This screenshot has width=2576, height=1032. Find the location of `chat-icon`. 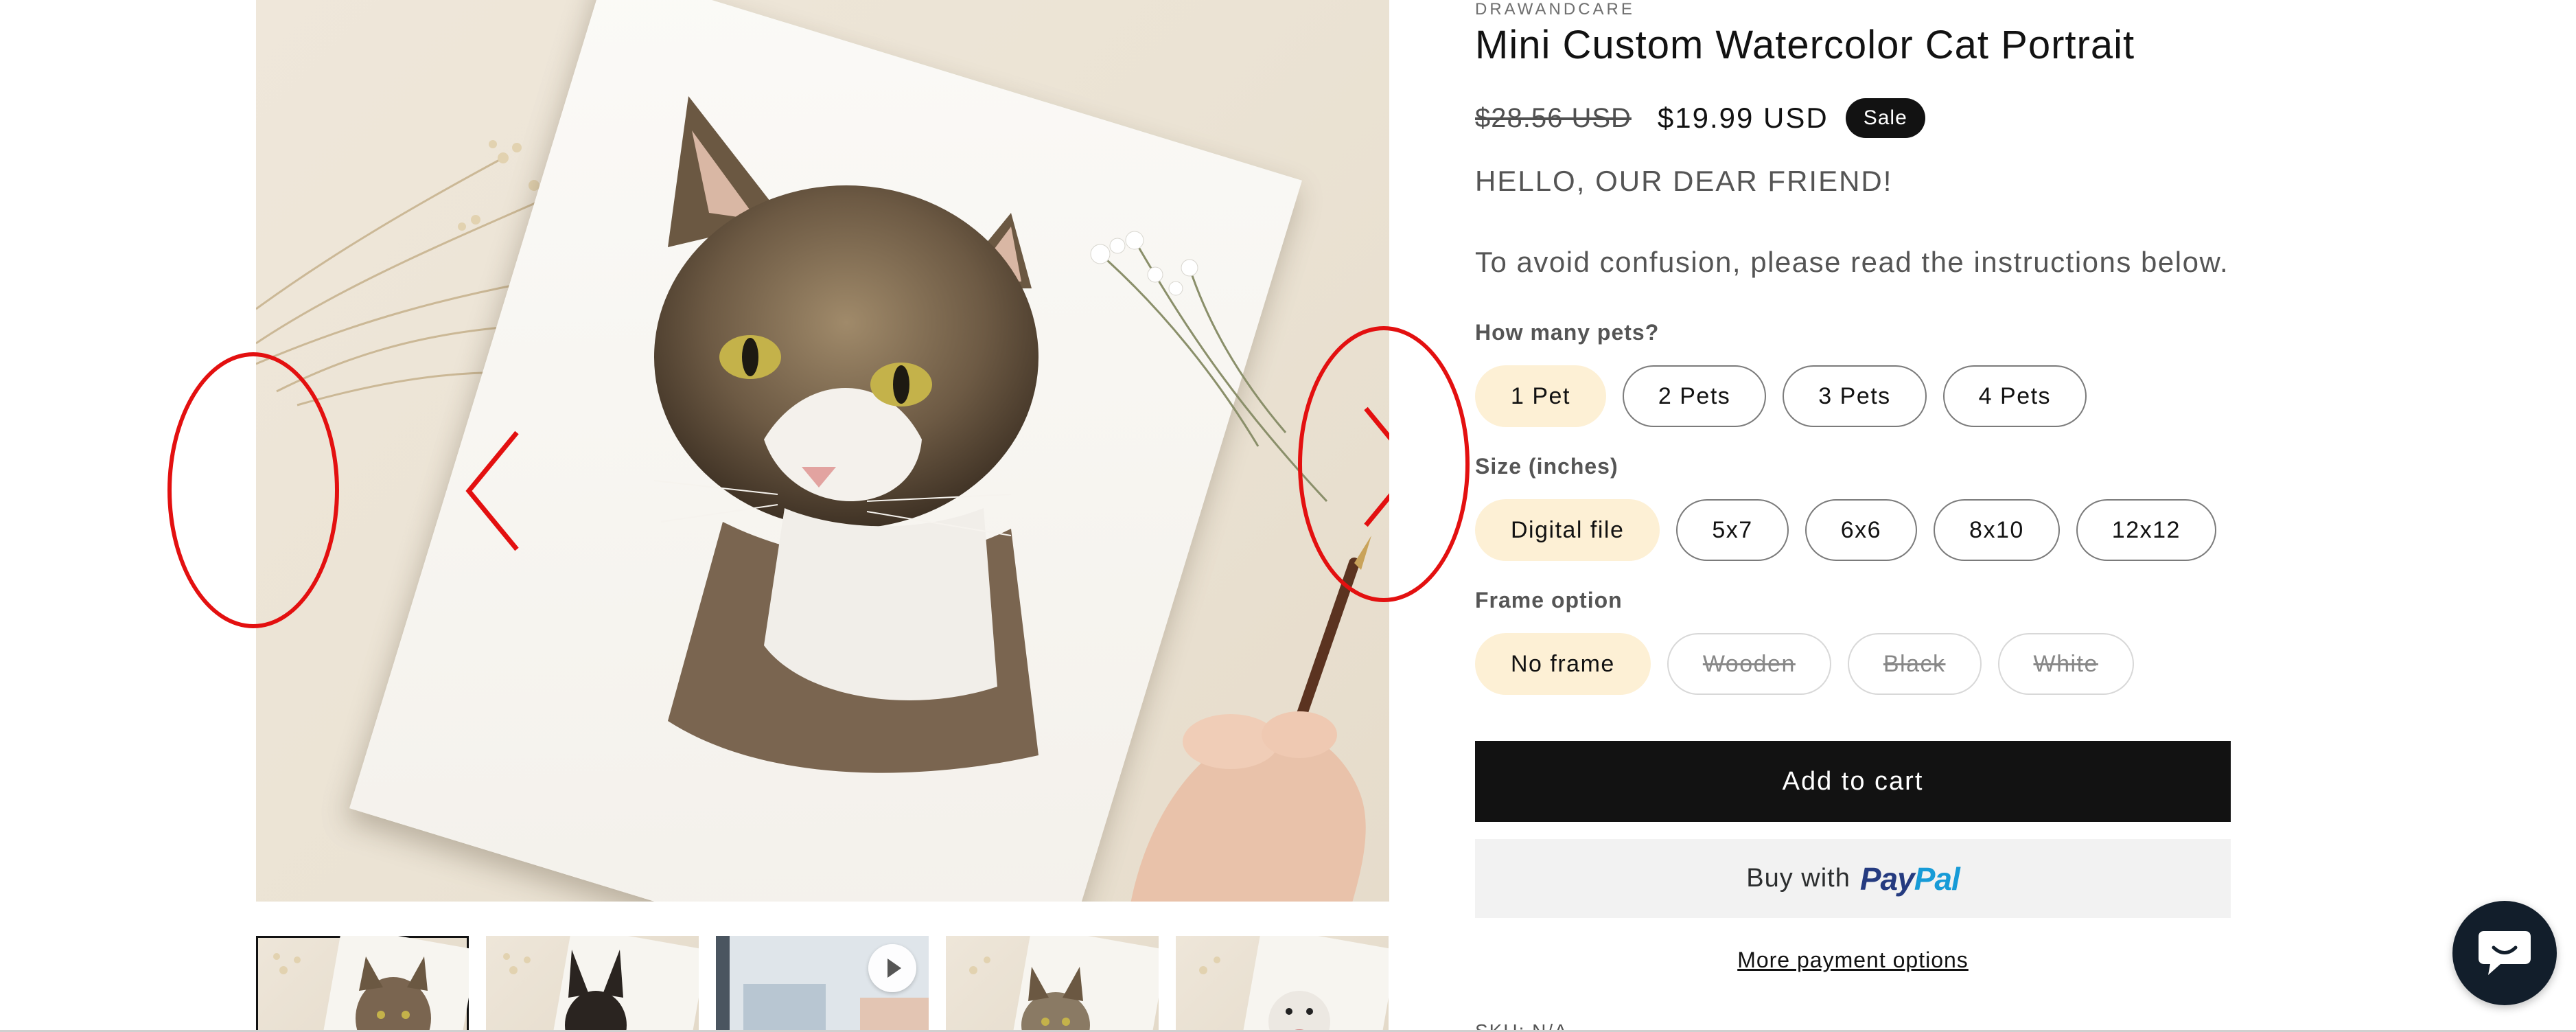

chat-icon is located at coordinates (2505, 953).